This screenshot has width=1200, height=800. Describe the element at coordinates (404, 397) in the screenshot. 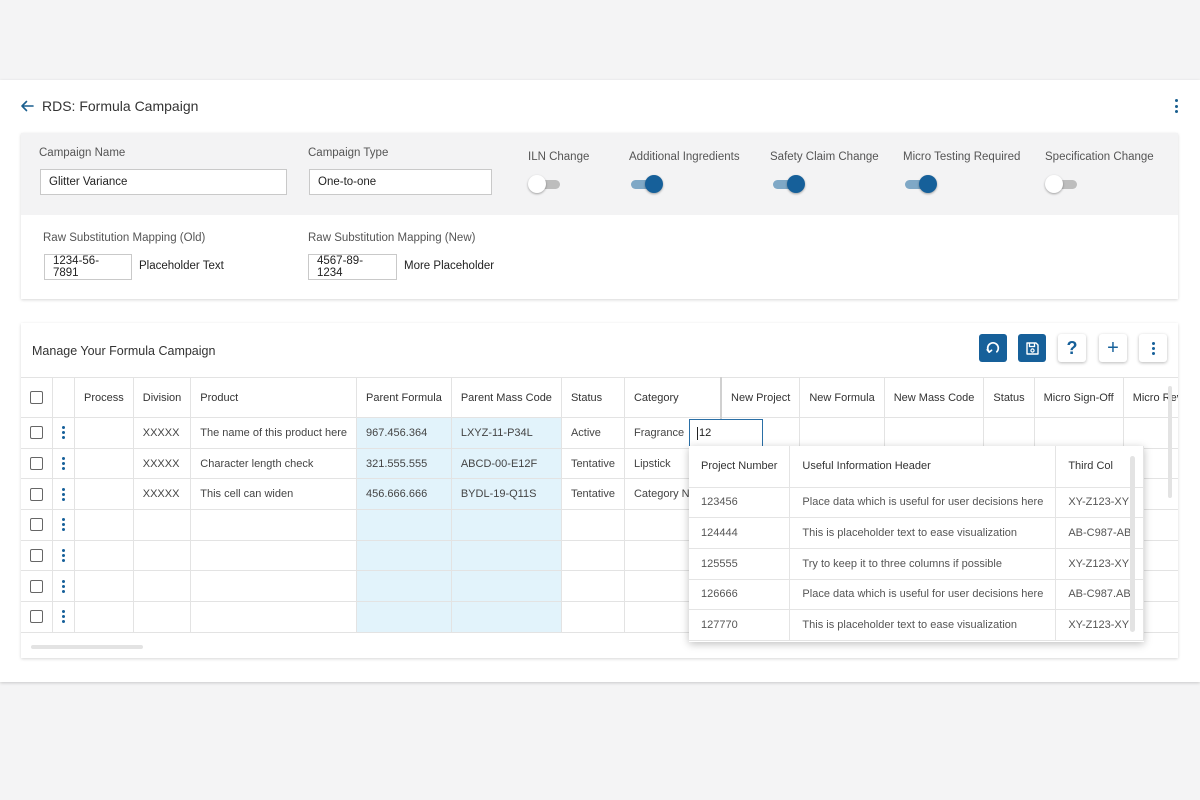

I see `column-header-parent-formula: Parent Formula` at that location.